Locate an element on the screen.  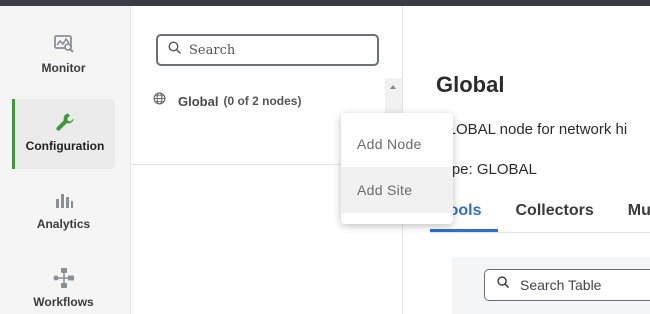
table-container is located at coordinates (551, 285).